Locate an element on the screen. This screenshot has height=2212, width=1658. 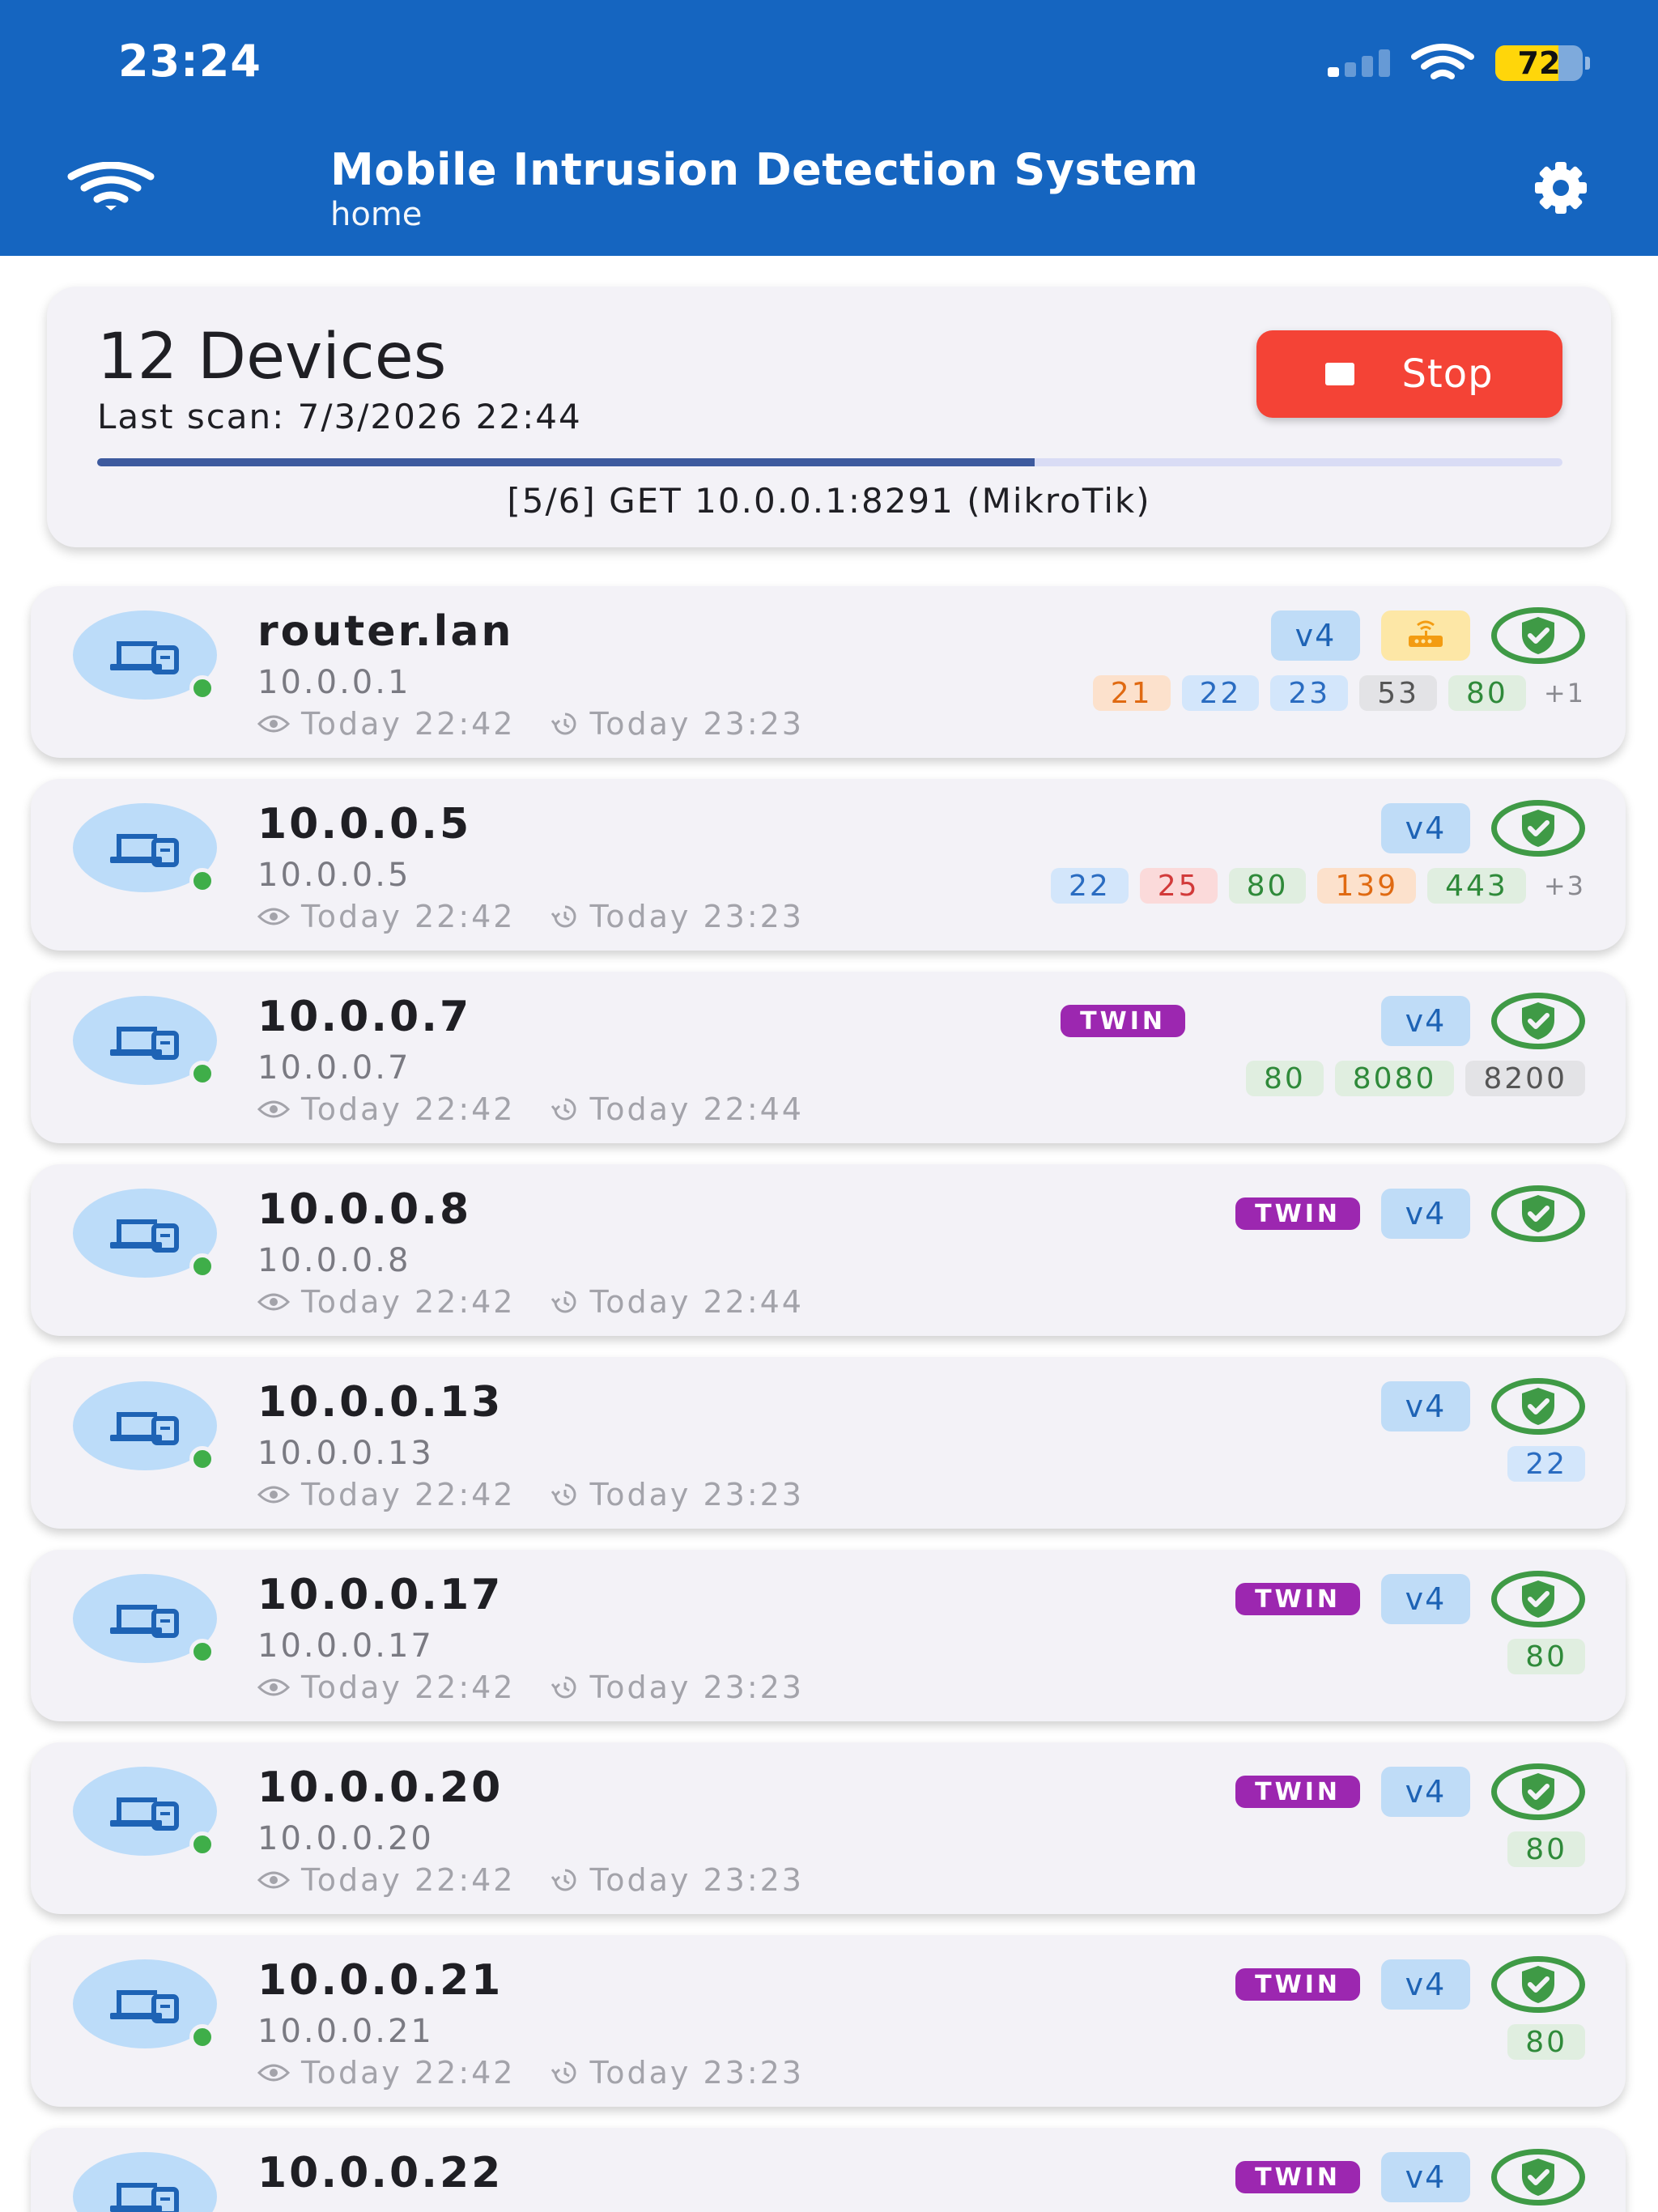
open-ports: 22 is located at coordinates (1546, 1464).